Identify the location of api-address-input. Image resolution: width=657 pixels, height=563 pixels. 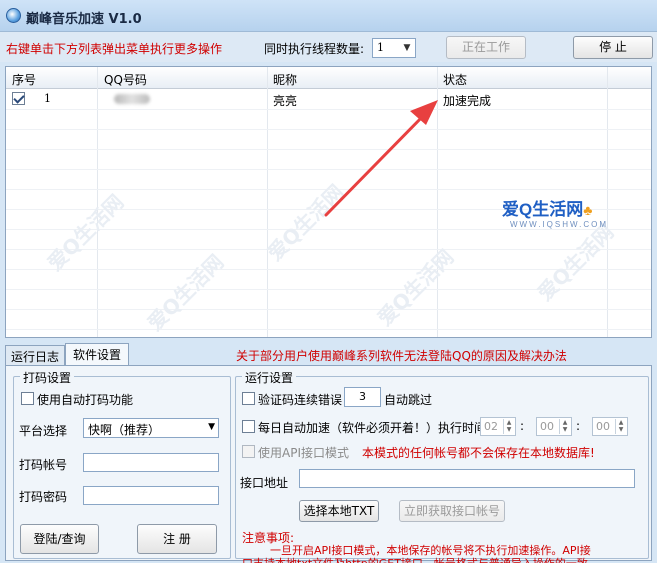
(467, 478).